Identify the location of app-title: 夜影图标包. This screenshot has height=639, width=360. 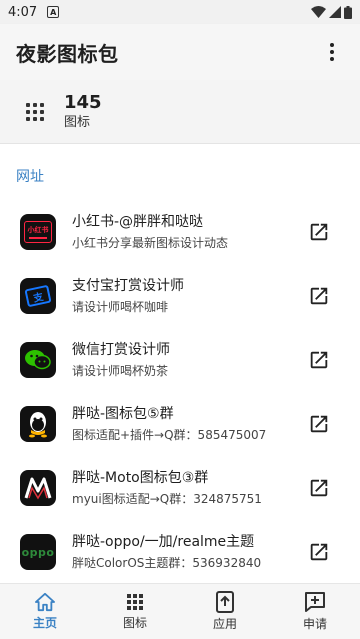
(67, 53).